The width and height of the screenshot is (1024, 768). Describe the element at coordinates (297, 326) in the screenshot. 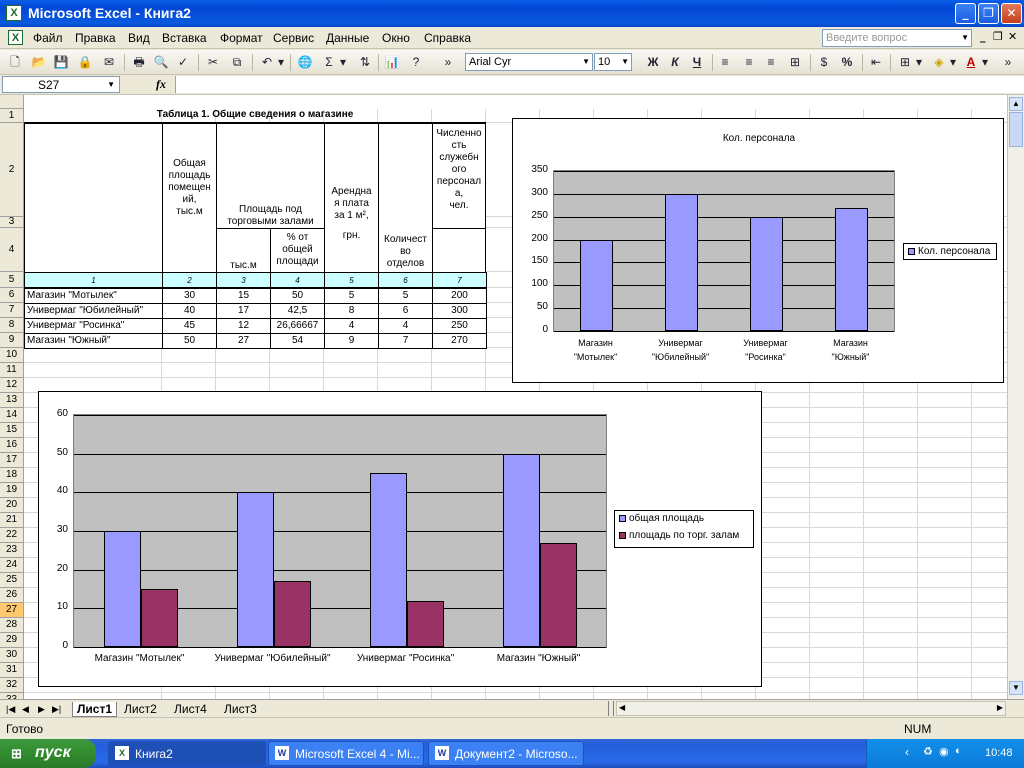

I see `table-cell: 26,66667` at that location.